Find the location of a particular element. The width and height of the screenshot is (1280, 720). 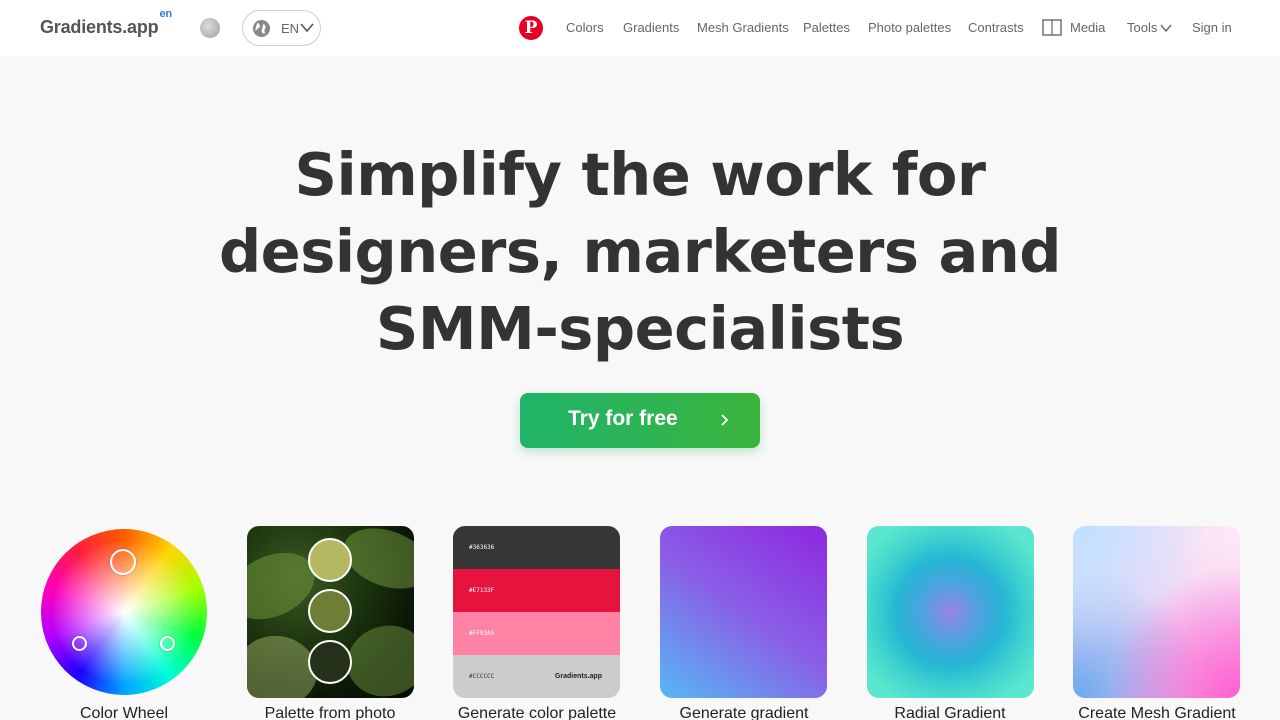

tile-label-color-wheel: Color Wheel is located at coordinates (124, 712).